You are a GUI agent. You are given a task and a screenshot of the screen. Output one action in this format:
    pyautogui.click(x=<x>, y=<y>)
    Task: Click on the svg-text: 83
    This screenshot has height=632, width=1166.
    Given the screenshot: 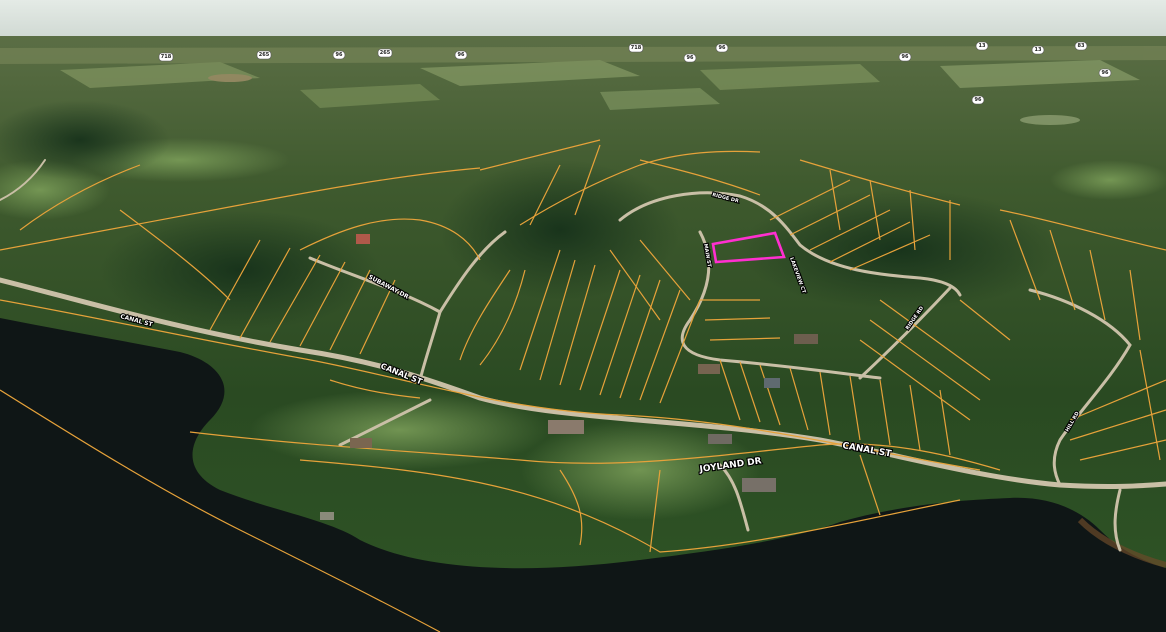 What is the action you would take?
    pyautogui.click(x=1081, y=46)
    